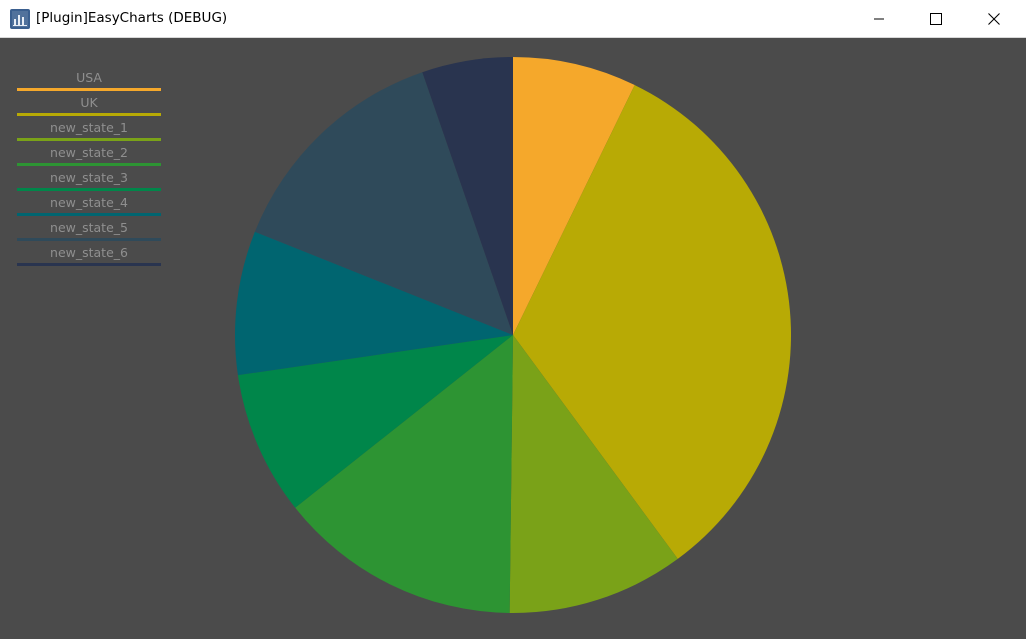 The height and width of the screenshot is (639, 1026). What do you see at coordinates (513, 19) in the screenshot?
I see `title-bar: [Plugin]EasyCharts (DEBUG)` at bounding box center [513, 19].